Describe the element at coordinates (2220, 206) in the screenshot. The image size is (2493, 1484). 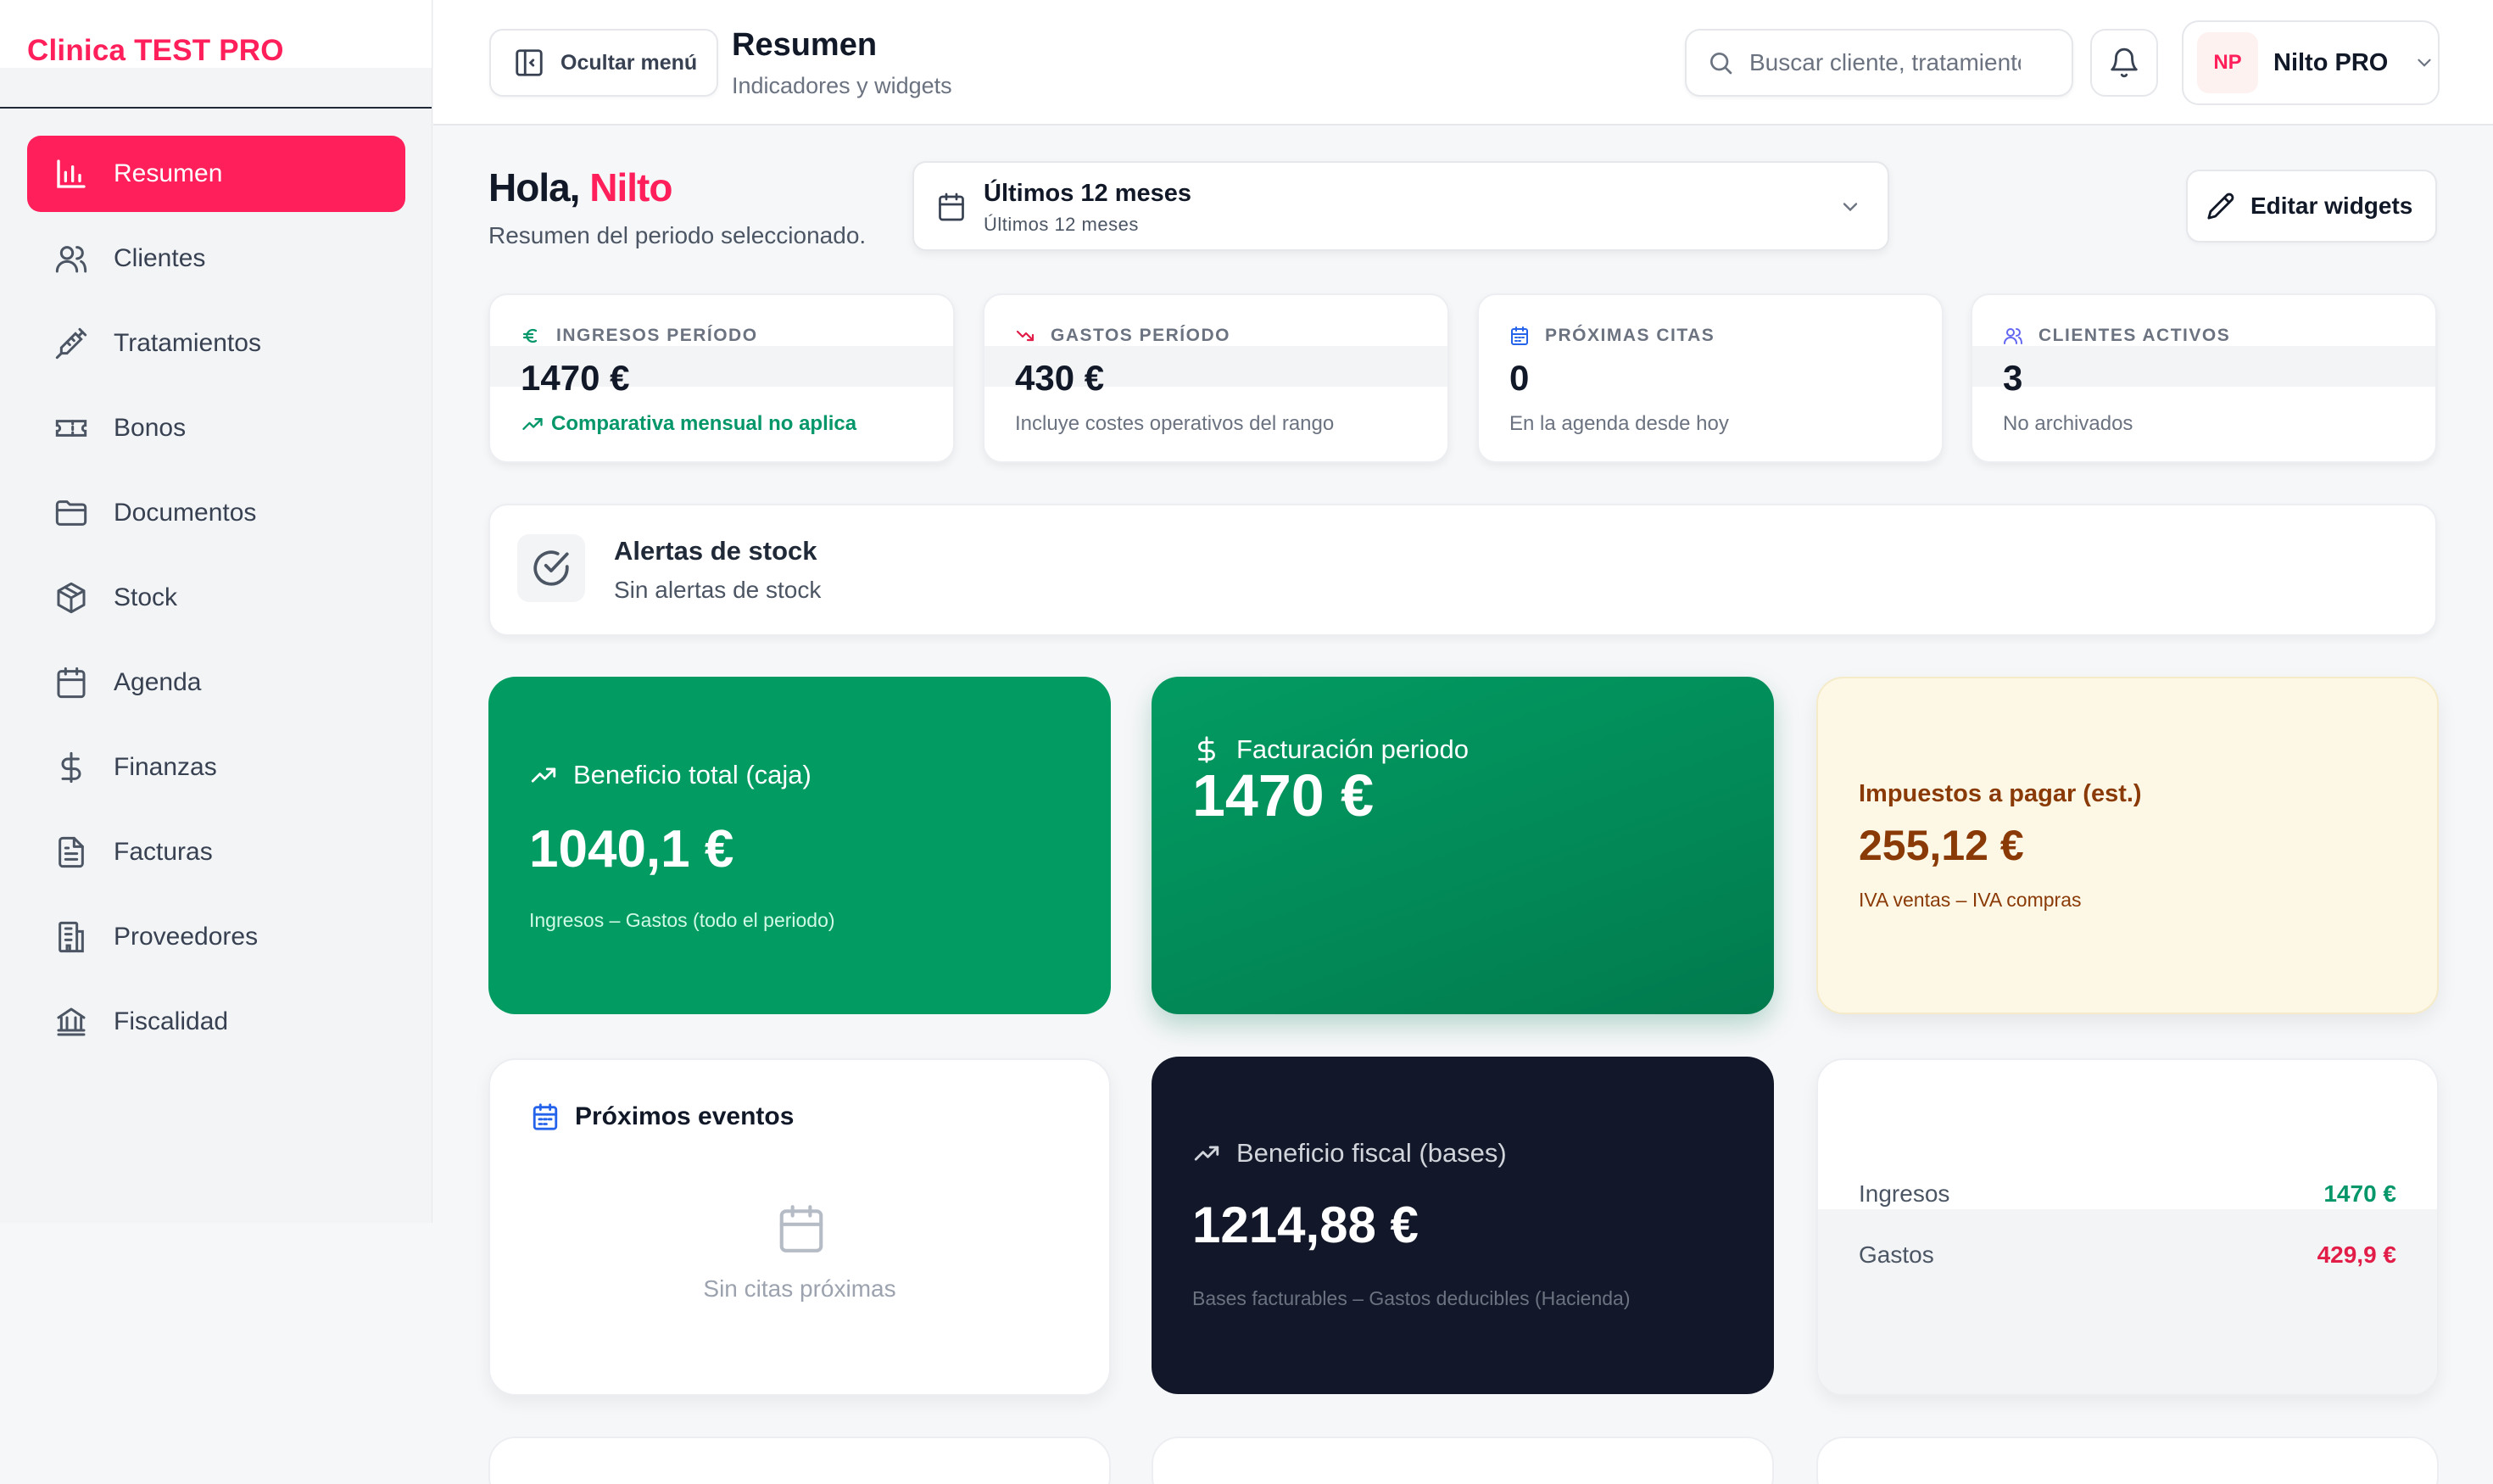
I see `pencil-icon` at that location.